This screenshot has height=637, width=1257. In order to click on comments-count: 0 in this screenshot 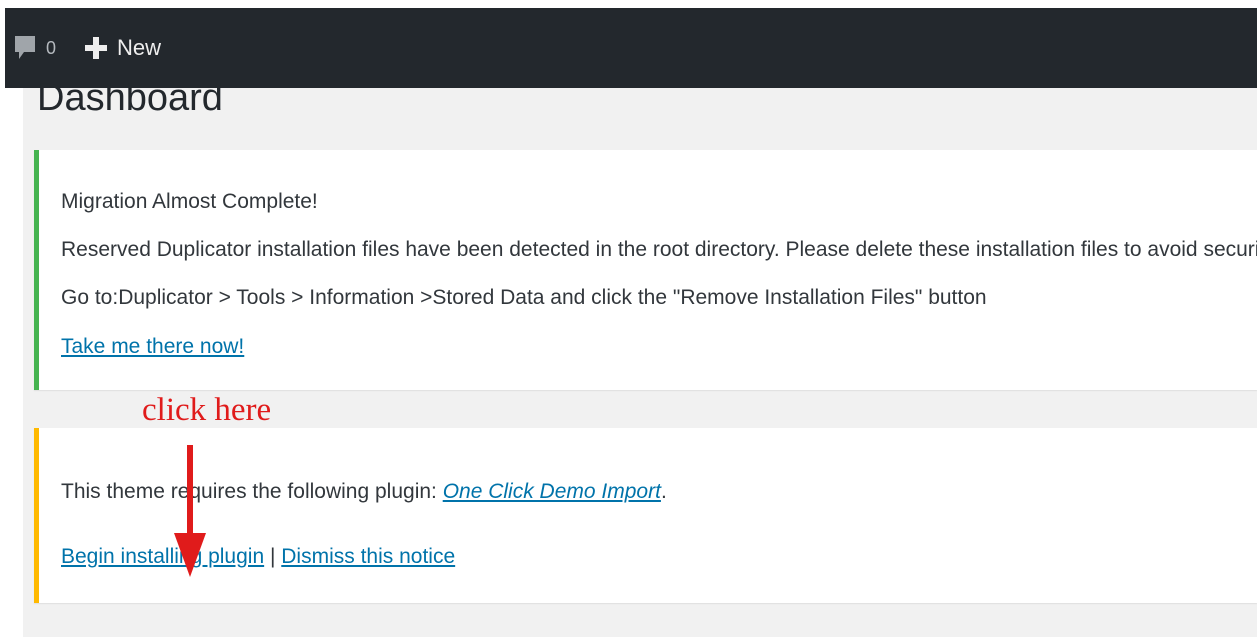, I will do `click(51, 47)`.